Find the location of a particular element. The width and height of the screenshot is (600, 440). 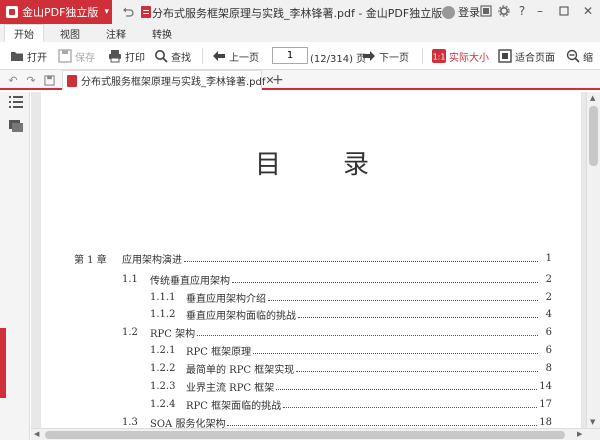

toc-row: 1.2.3 业界主流 RPC 框架 14 is located at coordinates (351, 386).